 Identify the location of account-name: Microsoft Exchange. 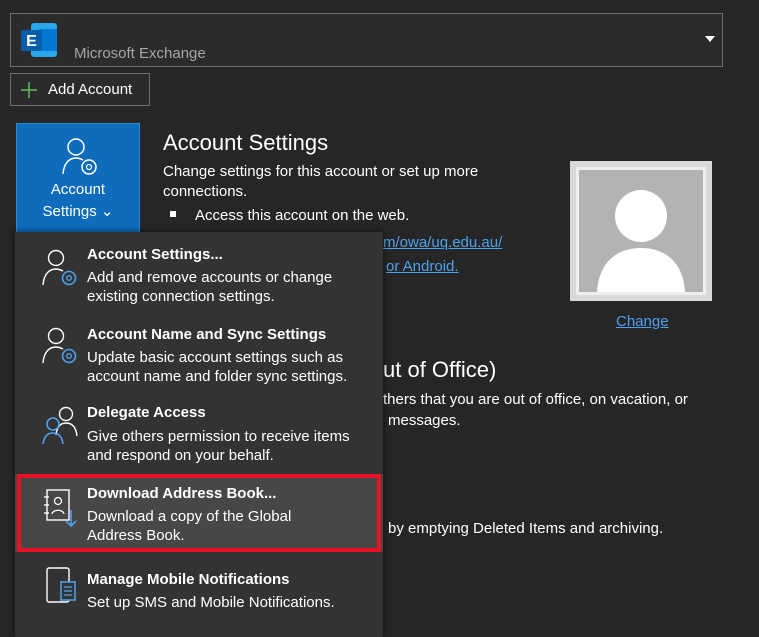
(140, 53).